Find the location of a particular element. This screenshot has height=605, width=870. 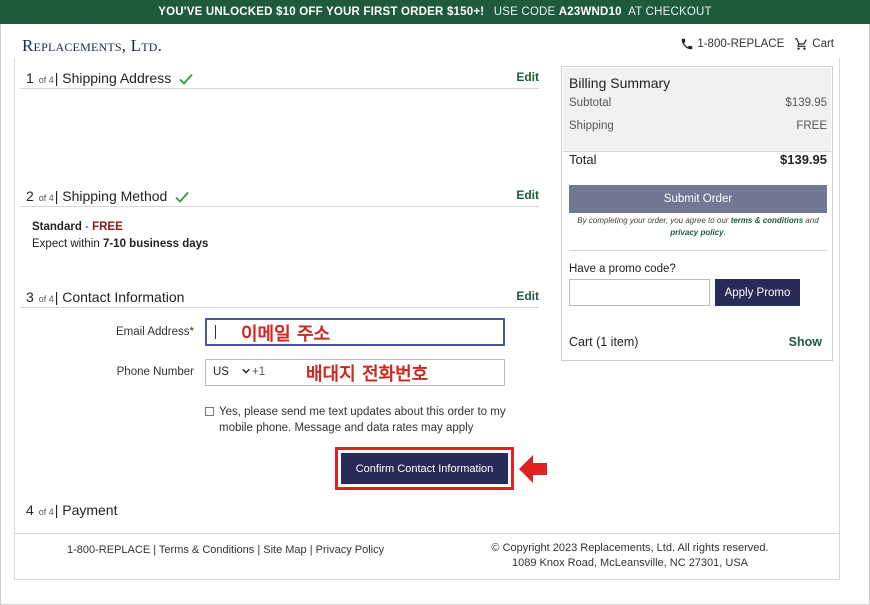

shipping-method-sep: - is located at coordinates (87, 227).